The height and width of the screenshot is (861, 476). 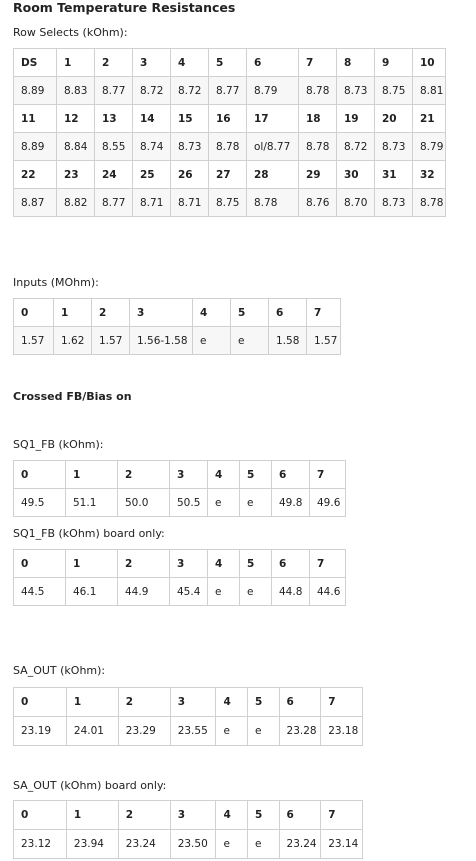 What do you see at coordinates (341, 731) in the screenshot?
I see `value-cell: 23.18` at bounding box center [341, 731].